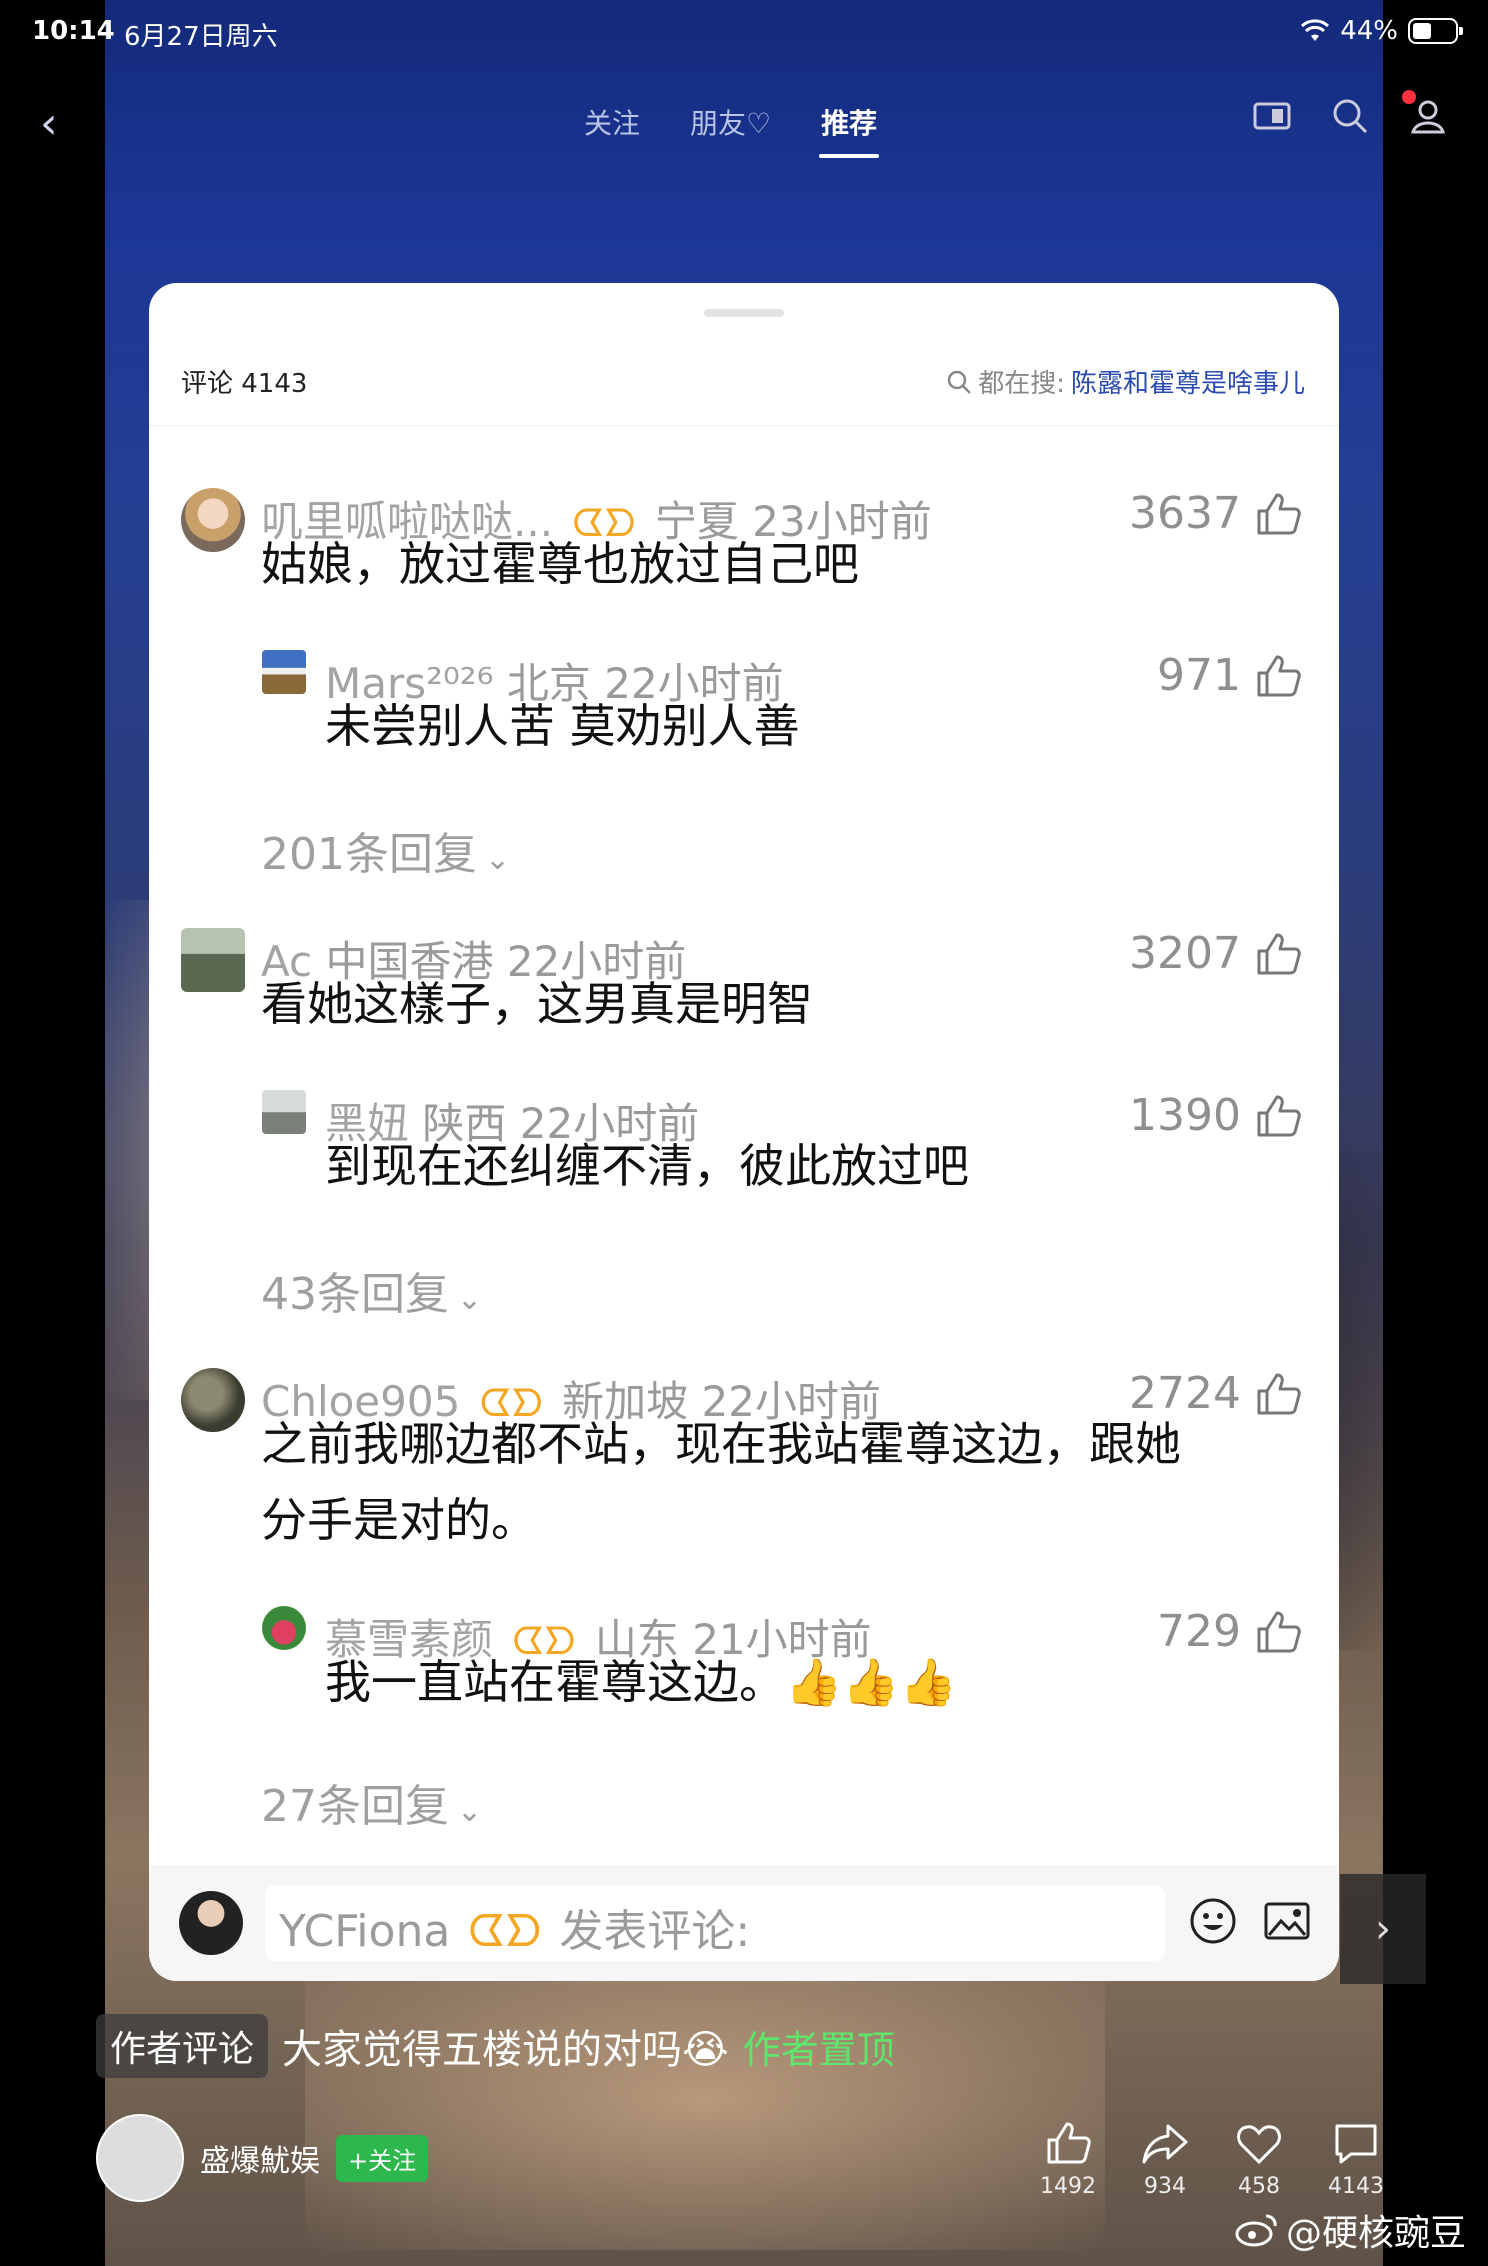  I want to click on watermark-text: @硬核豌豆, so click(1376, 2233).